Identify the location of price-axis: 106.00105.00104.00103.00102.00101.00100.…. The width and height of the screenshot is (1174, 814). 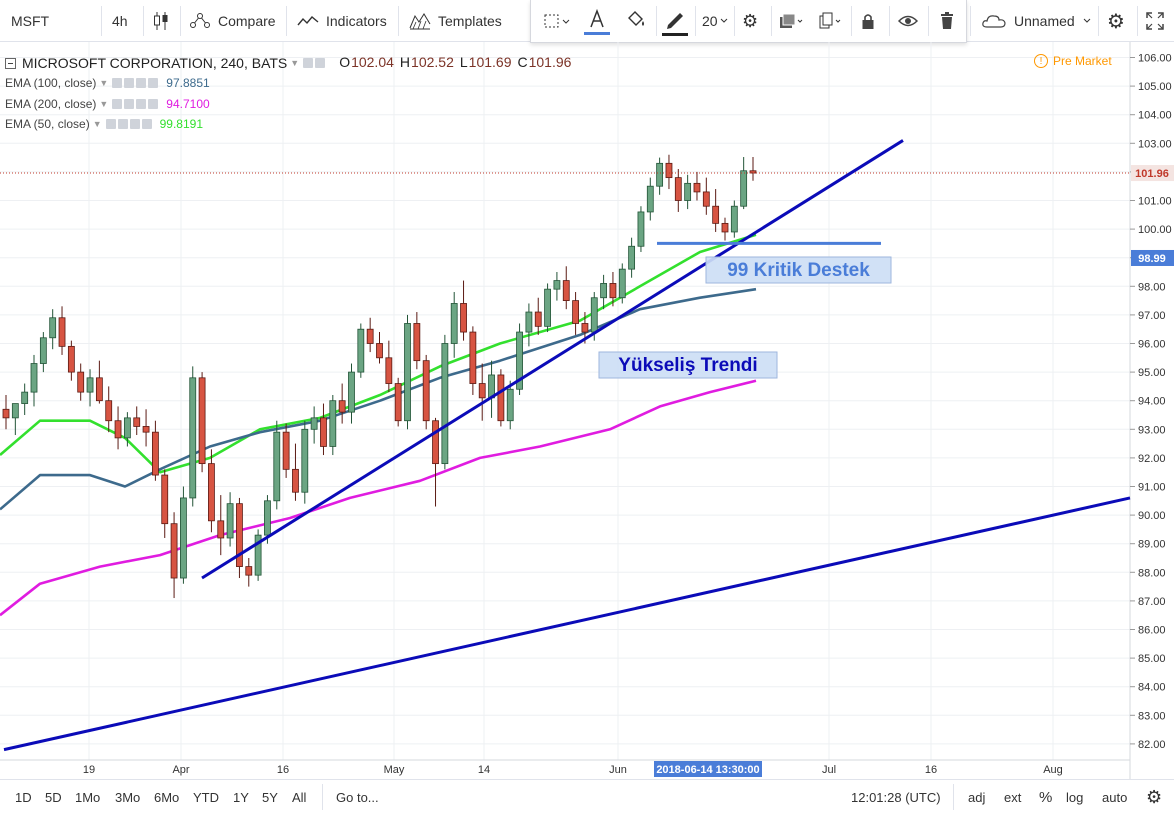
(1152, 402).